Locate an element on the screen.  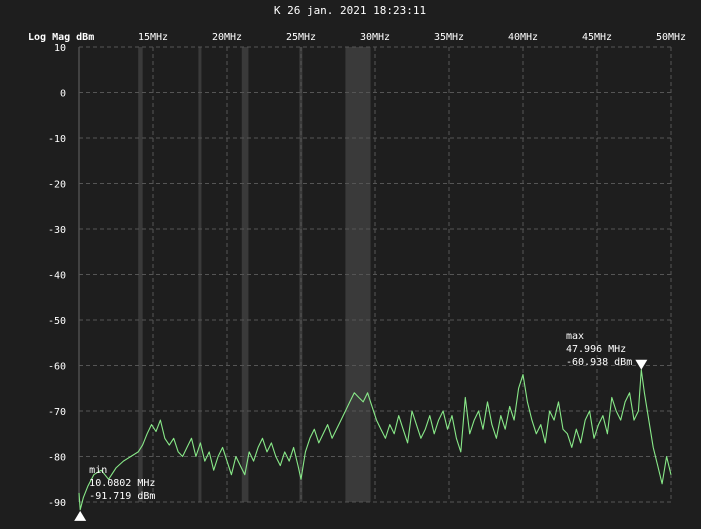
y-tick-label-3: -20 is located at coordinates (57, 185).